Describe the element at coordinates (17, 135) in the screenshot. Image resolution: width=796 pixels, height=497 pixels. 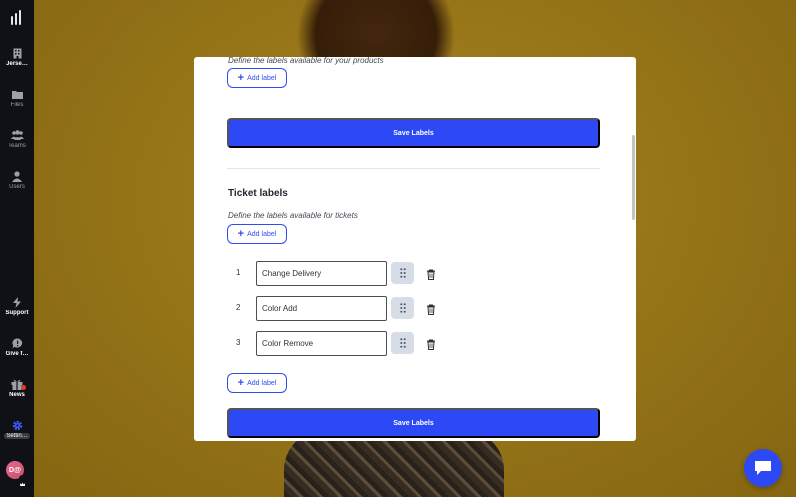
I see `people-icon` at that location.